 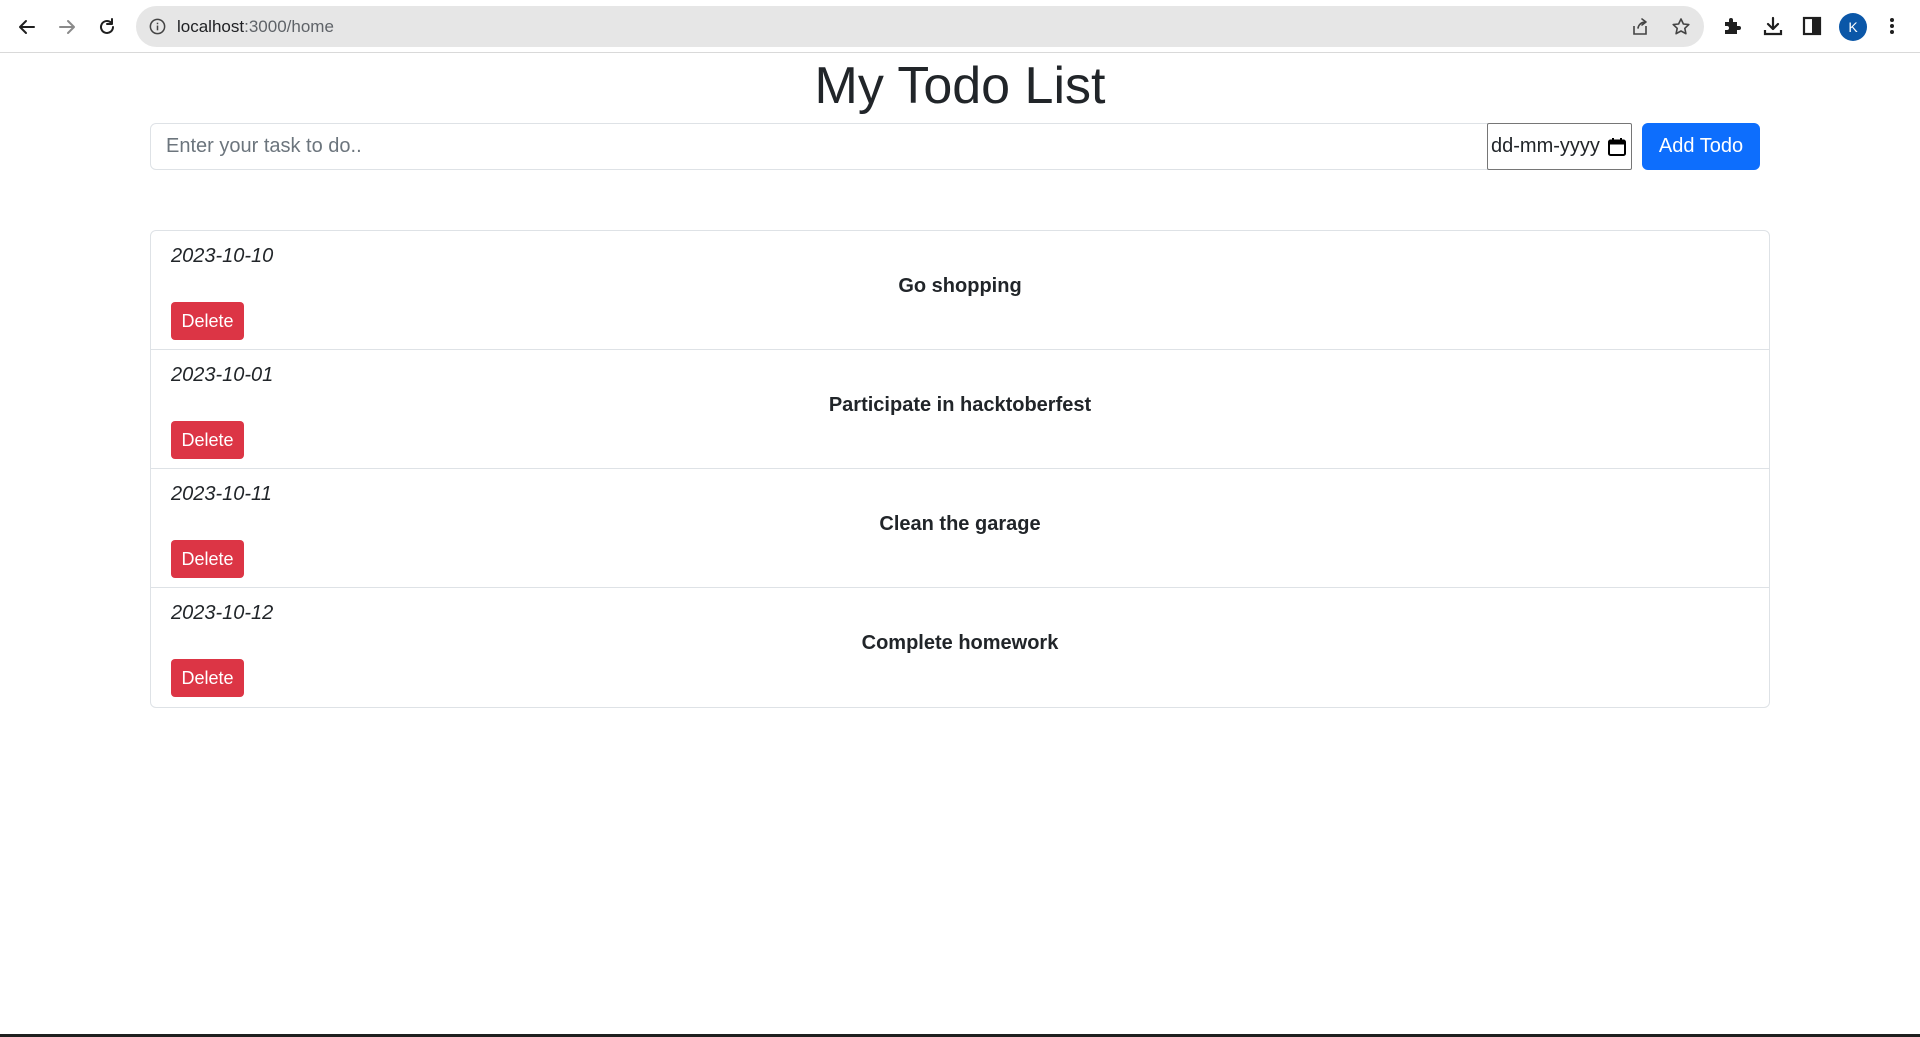 What do you see at coordinates (1853, 27) in the screenshot?
I see `profile-avatar: K` at bounding box center [1853, 27].